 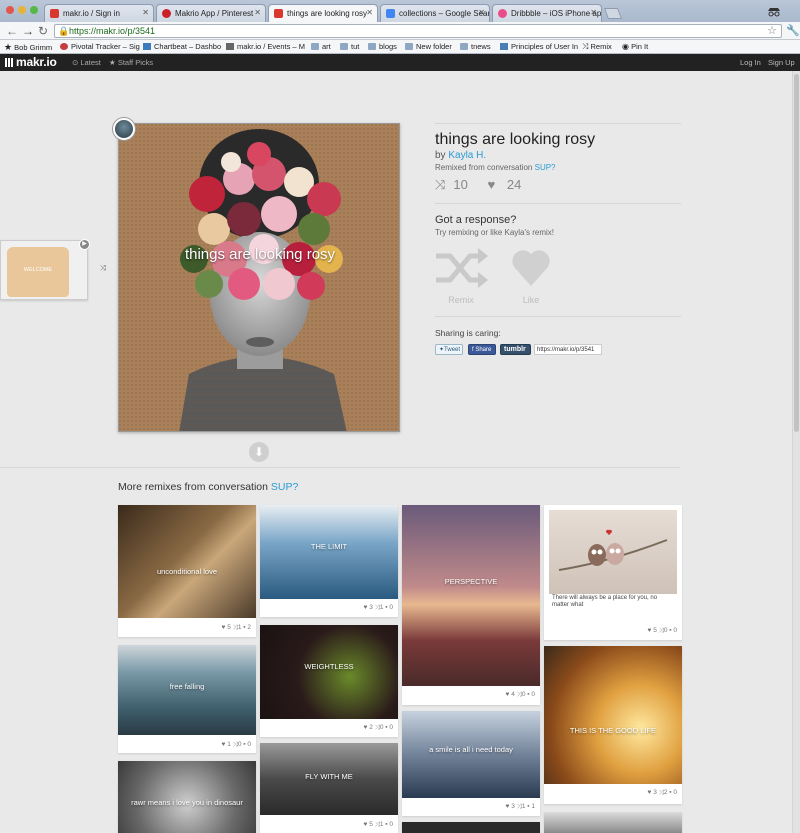 I want to click on facebook-share-button: f Share, so click(x=482, y=349).